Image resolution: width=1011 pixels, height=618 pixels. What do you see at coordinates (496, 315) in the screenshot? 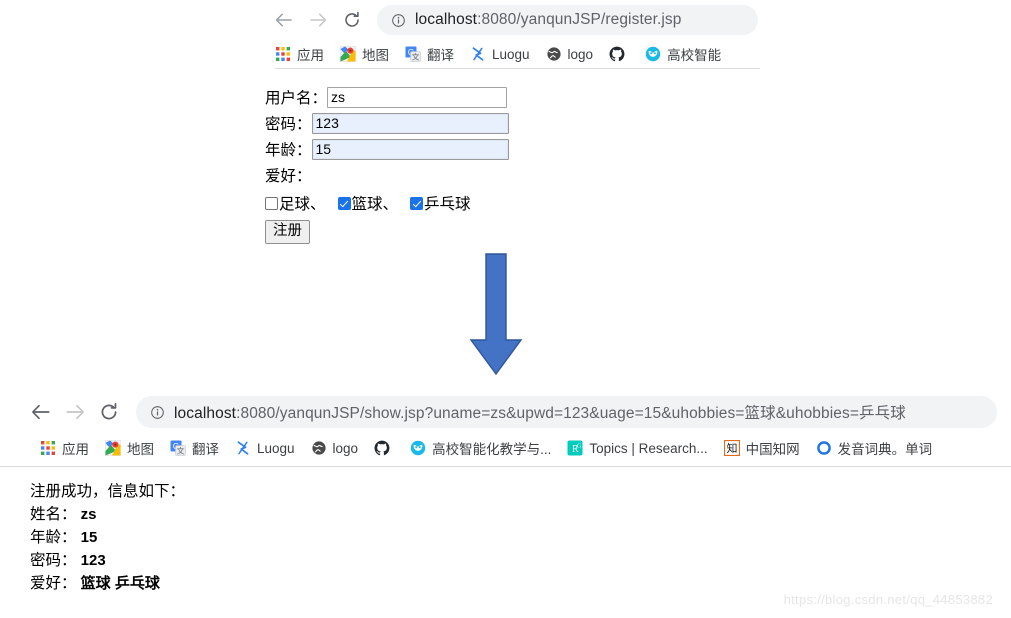
I see `down-arrow` at bounding box center [496, 315].